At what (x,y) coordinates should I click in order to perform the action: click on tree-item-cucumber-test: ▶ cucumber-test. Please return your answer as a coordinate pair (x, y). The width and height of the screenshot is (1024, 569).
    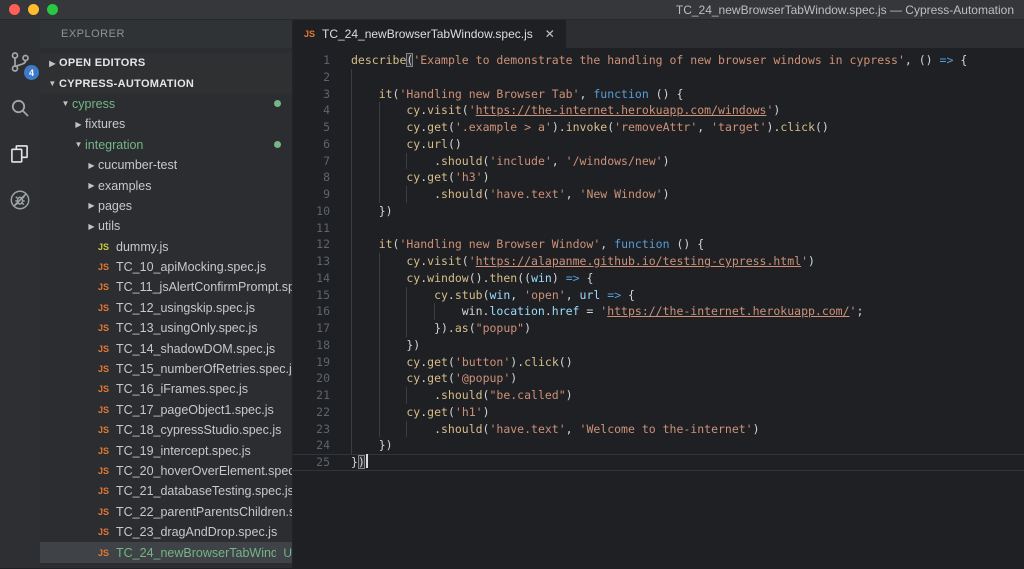
    Looking at the image, I should click on (166, 165).